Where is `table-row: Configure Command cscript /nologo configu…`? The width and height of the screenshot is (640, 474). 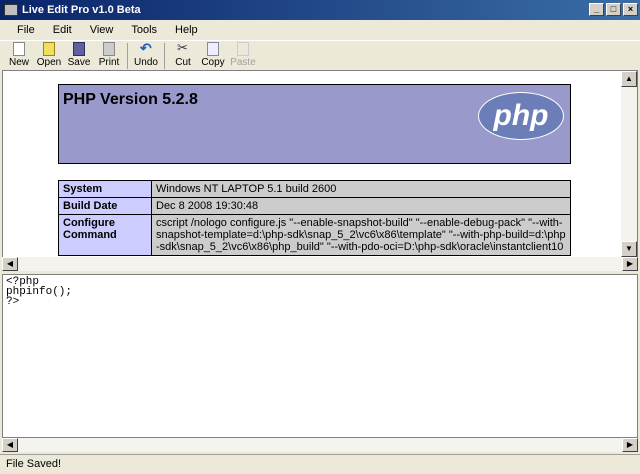
table-row: Configure Command cscript /nologo configu… is located at coordinates (314, 235).